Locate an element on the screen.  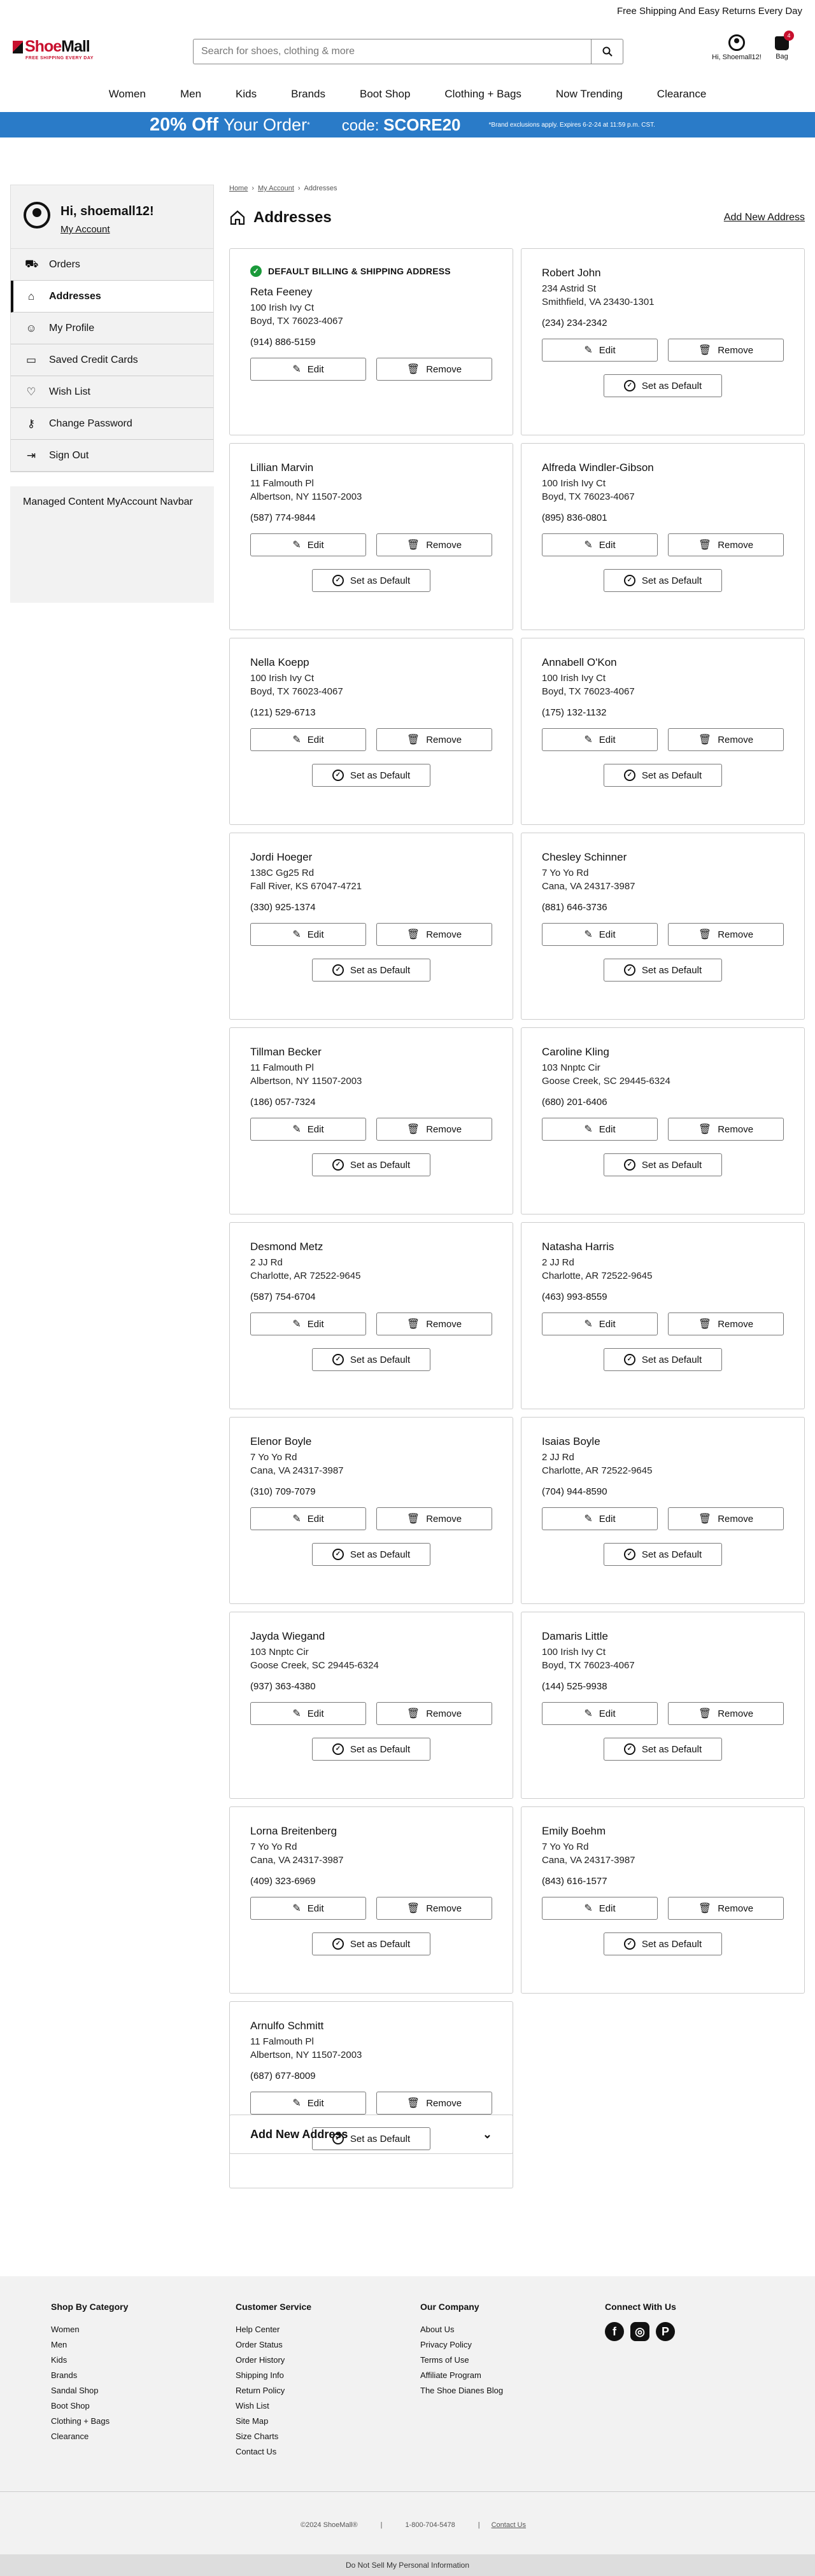
sidebar-item-orders: ⛟ Orders is located at coordinates (112, 265).